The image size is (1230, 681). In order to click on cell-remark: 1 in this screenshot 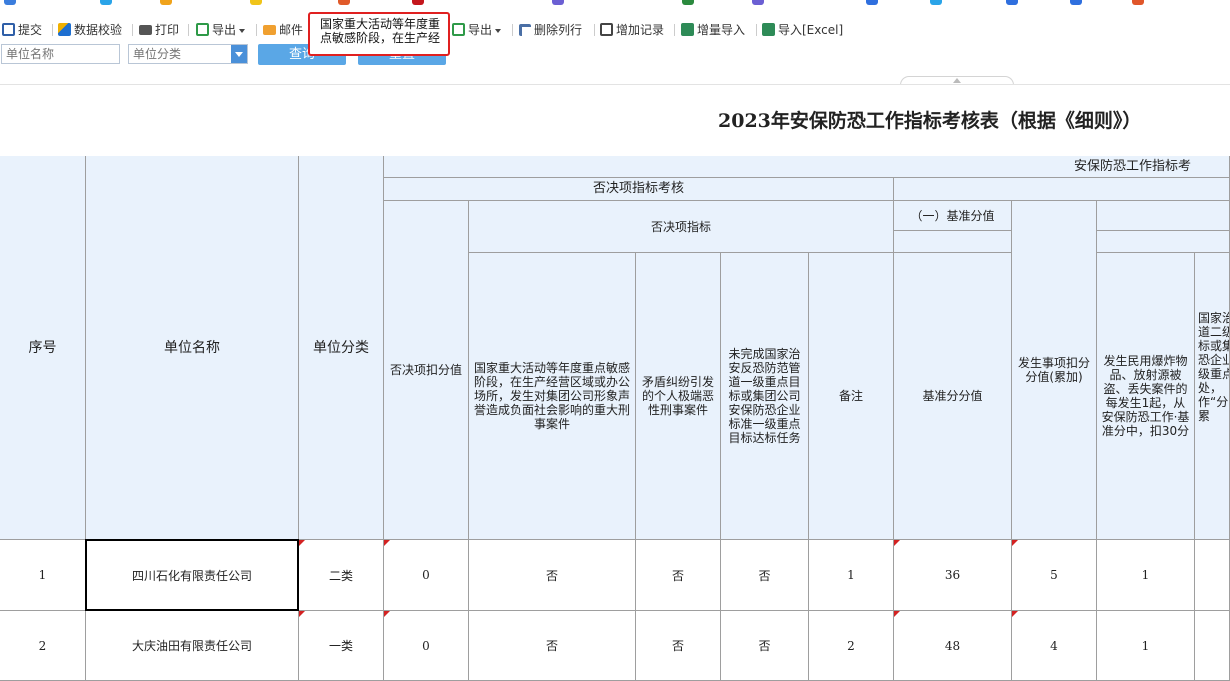, I will do `click(851, 575)`.